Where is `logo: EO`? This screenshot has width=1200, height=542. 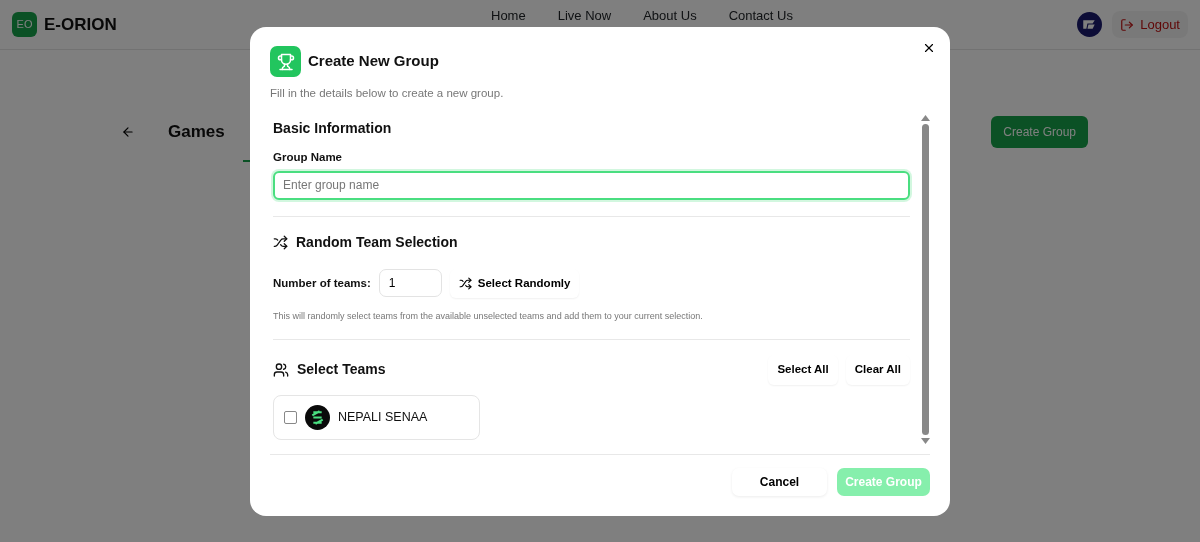 logo: EO is located at coordinates (24, 24).